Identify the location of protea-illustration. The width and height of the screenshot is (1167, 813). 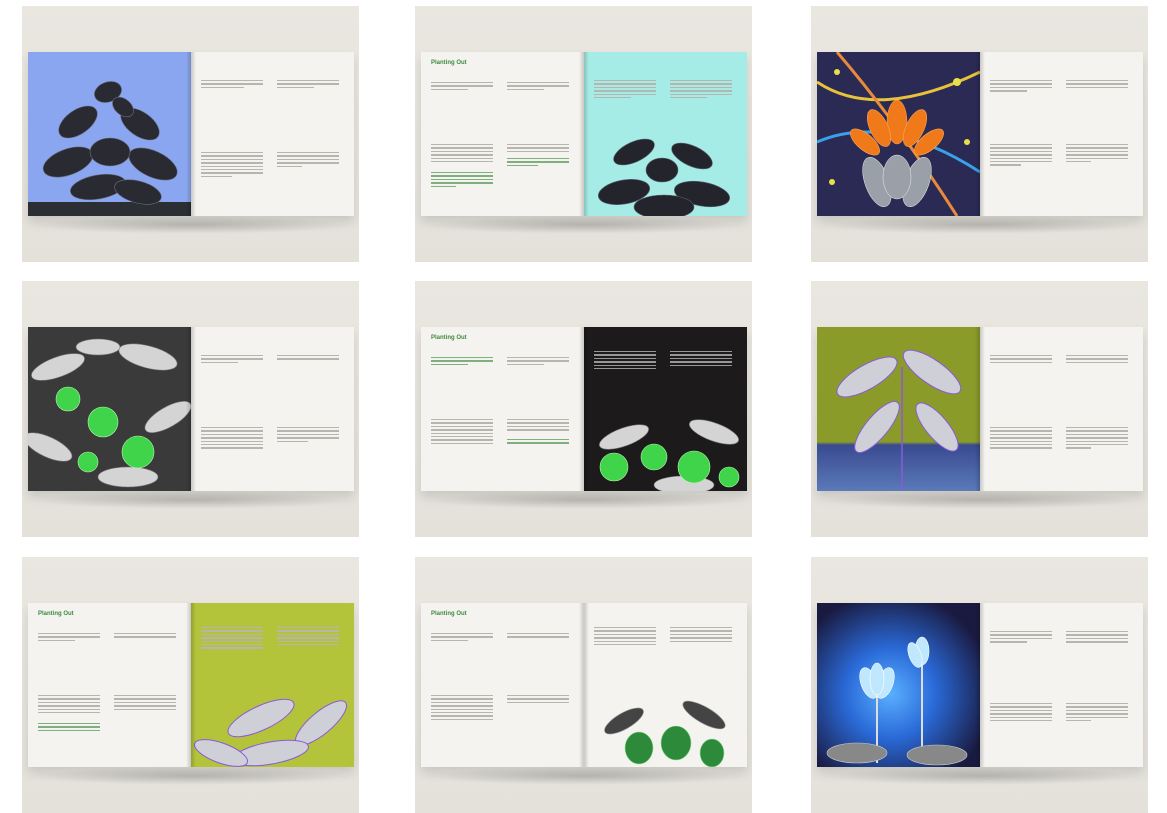
(898, 134).